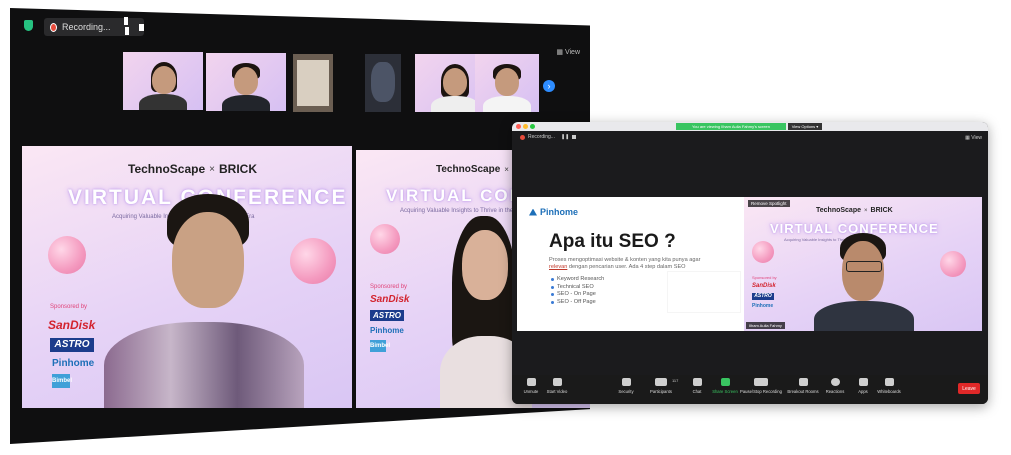 Image resolution: width=1011 pixels, height=455 pixels. What do you see at coordinates (559, 212) in the screenshot?
I see `slide-brand-label: Pinhome` at bounding box center [559, 212].